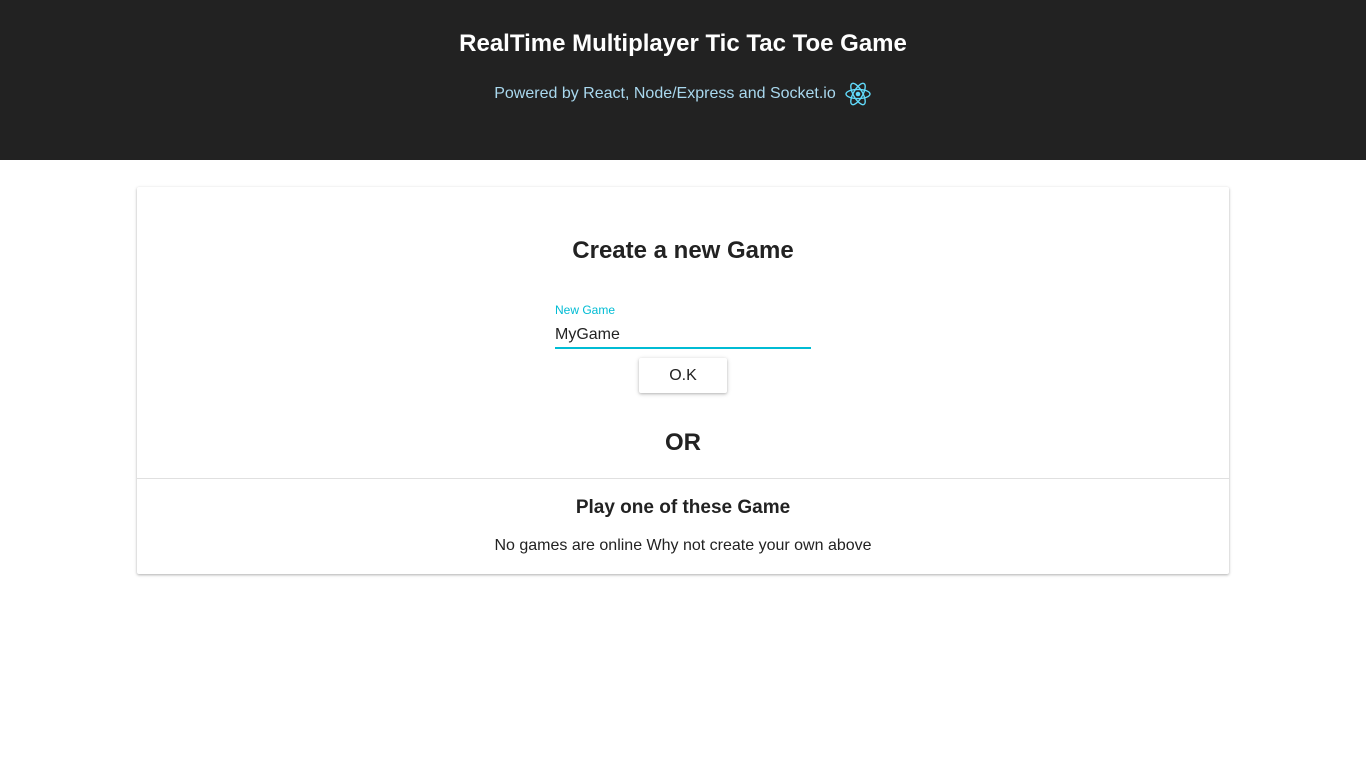 The image size is (1366, 768). I want to click on new-game-field: New Game, so click(683, 326).